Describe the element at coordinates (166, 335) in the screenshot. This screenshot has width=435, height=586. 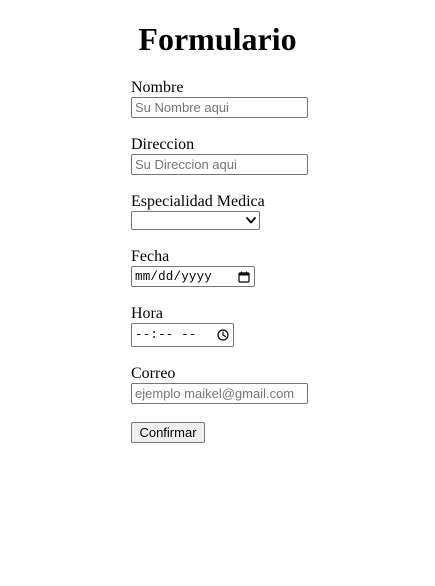
I see `hora-placeholder: --:-- --` at that location.